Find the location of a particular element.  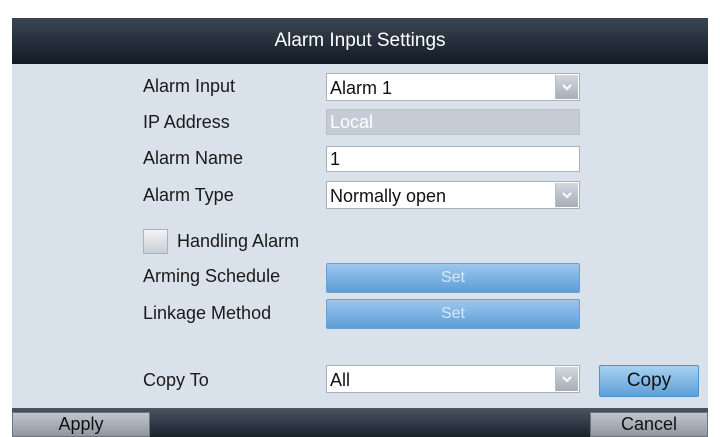

alarm-type-value: Normally open is located at coordinates (388, 196).